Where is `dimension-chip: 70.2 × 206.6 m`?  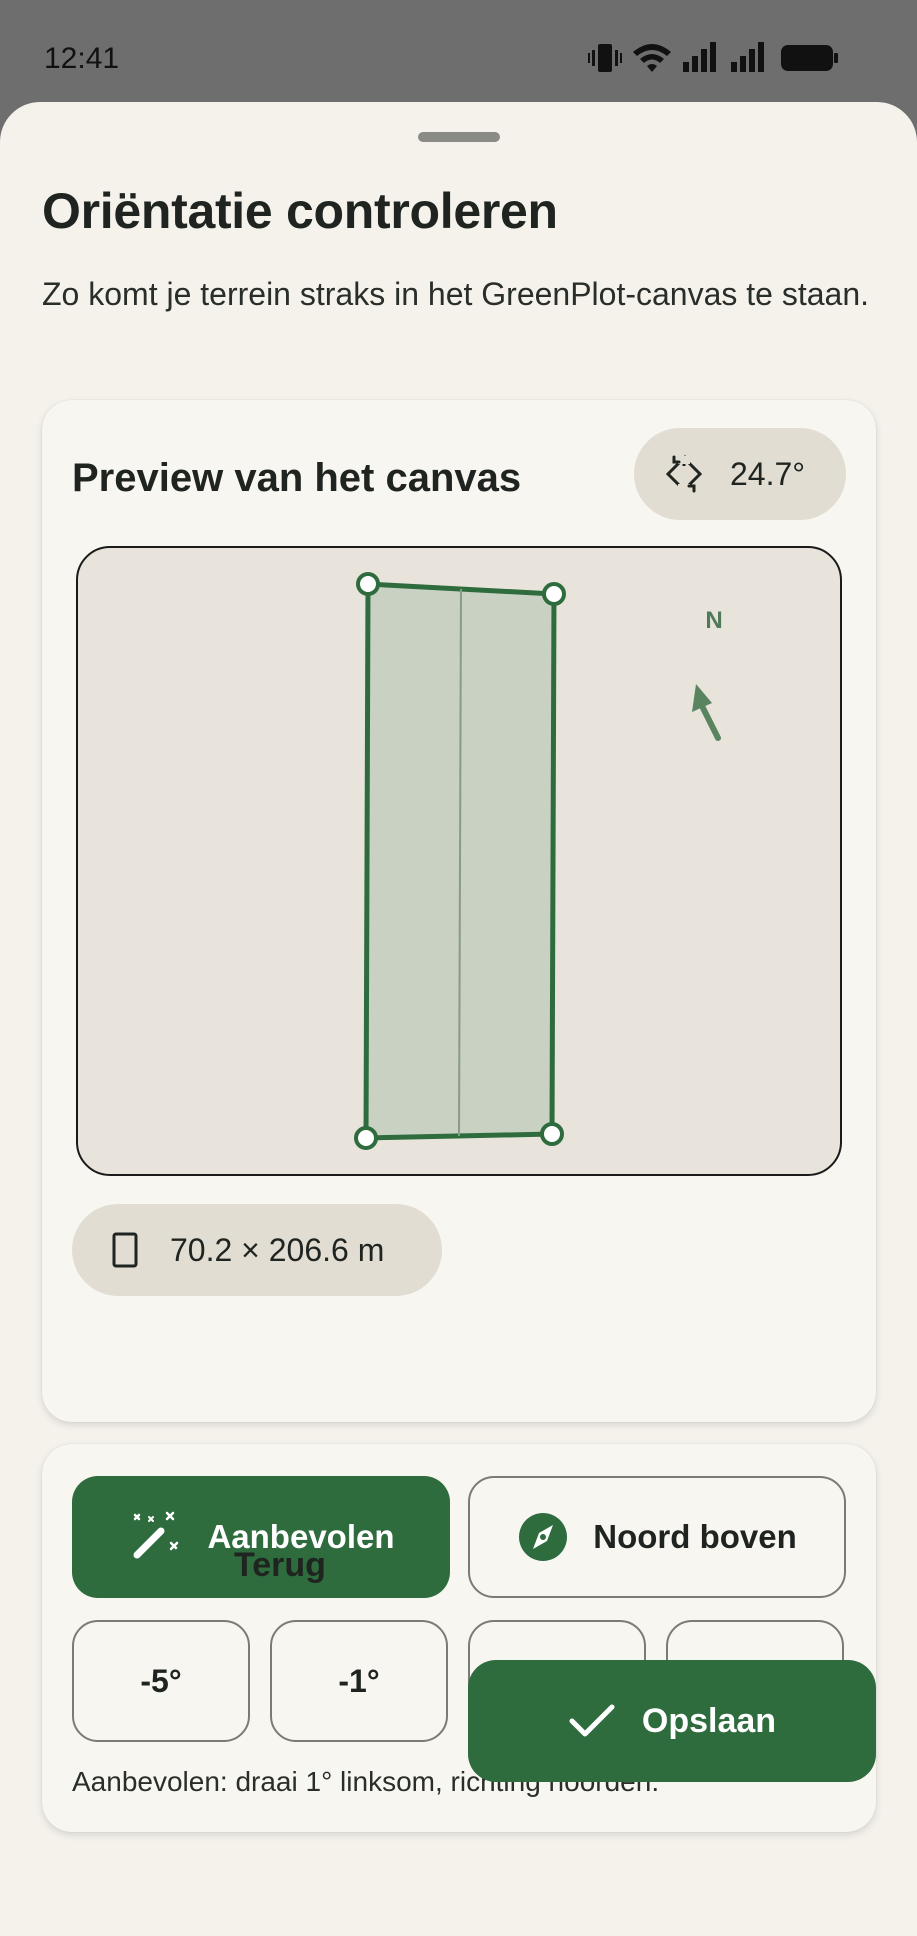 dimension-chip: 70.2 × 206.6 m is located at coordinates (257, 1250).